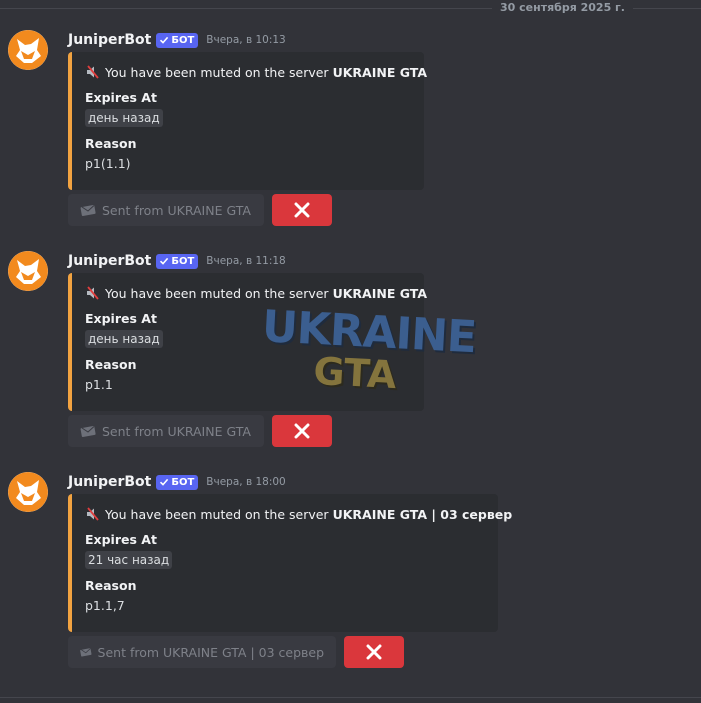  I want to click on date-divider-label: 30 сентября 2025 г., so click(562, 8).